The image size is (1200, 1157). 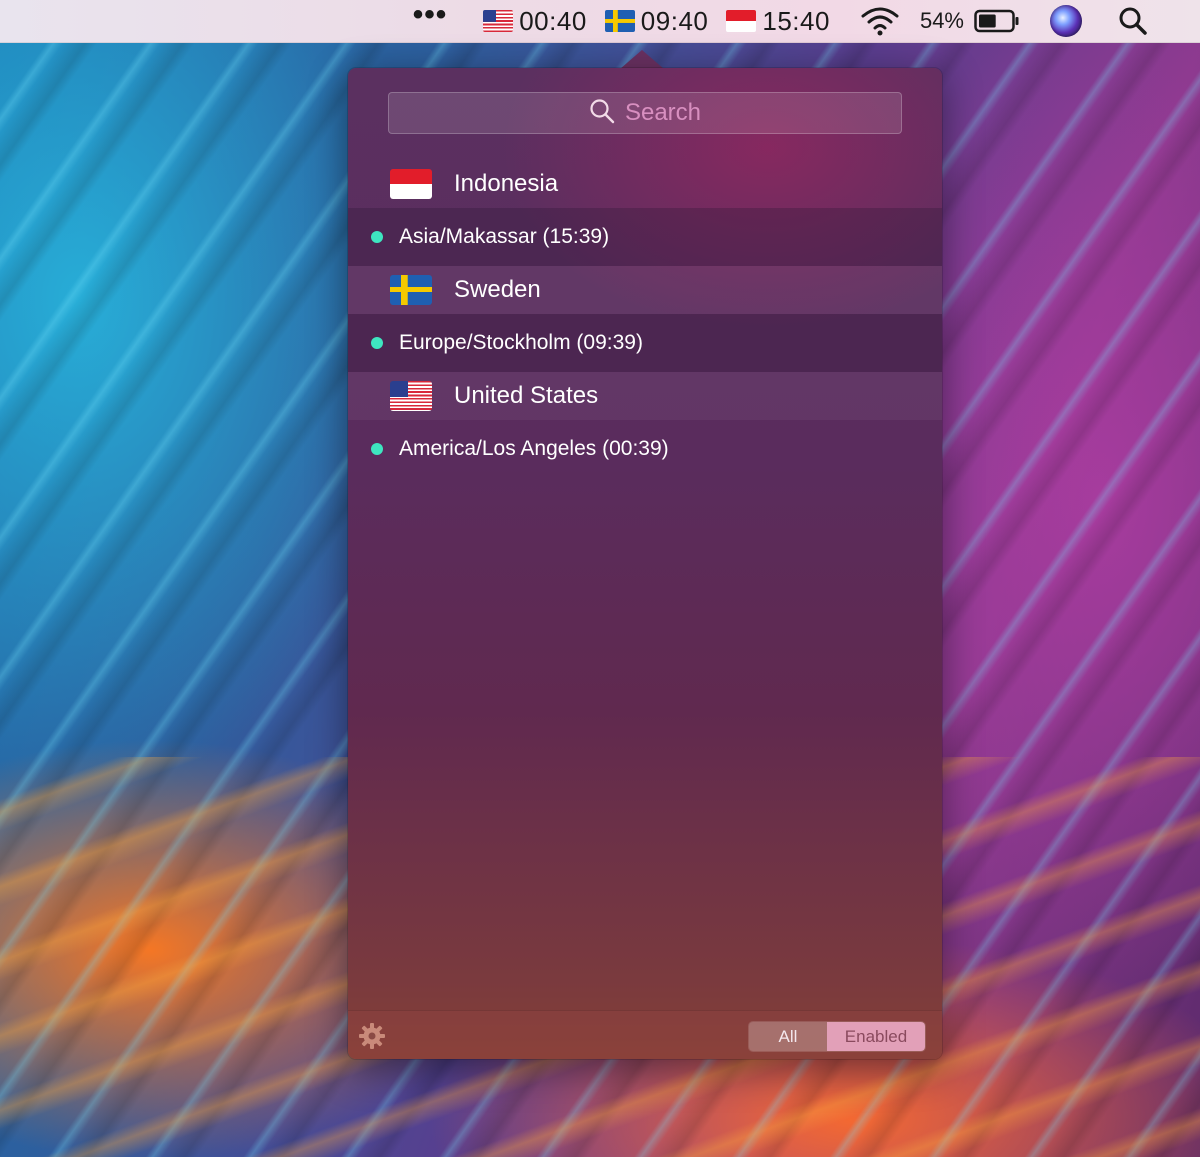 I want to click on filter-segmented-control: All Enabled, so click(x=837, y=1036).